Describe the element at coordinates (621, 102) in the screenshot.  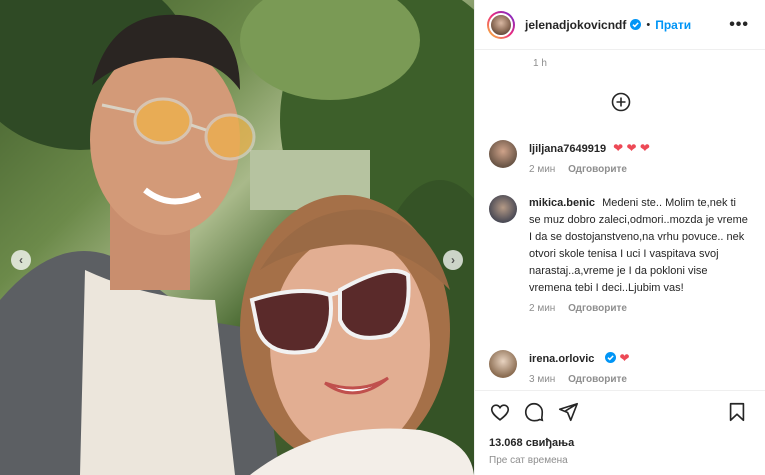
I see `plus-circle-icon` at that location.